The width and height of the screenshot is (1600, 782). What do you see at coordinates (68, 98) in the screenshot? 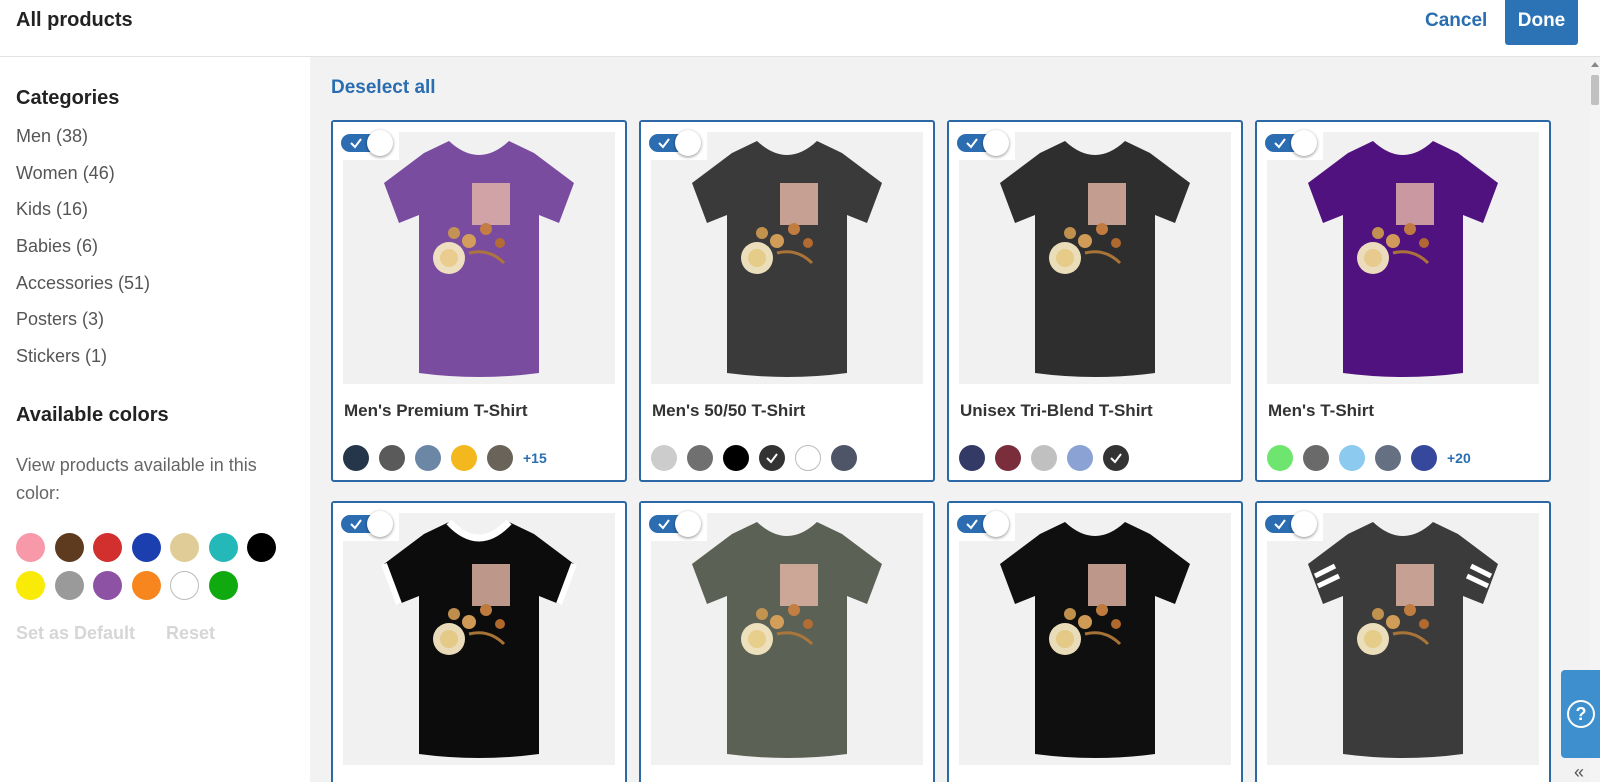
I see `categories-heading: Categories` at bounding box center [68, 98].